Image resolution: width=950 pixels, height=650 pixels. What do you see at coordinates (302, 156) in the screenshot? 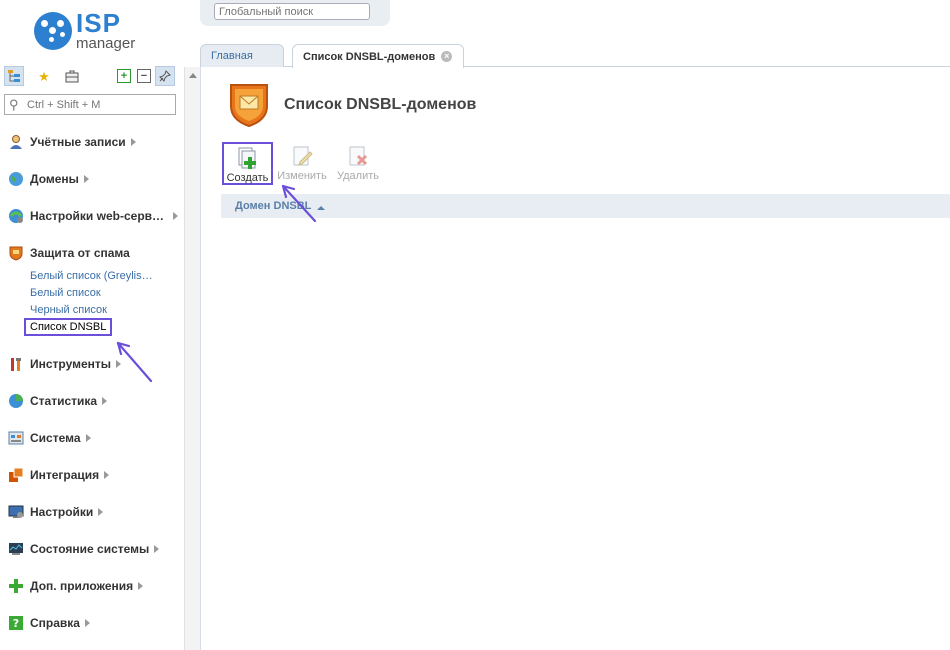
I see `edit-doc-icon` at bounding box center [302, 156].